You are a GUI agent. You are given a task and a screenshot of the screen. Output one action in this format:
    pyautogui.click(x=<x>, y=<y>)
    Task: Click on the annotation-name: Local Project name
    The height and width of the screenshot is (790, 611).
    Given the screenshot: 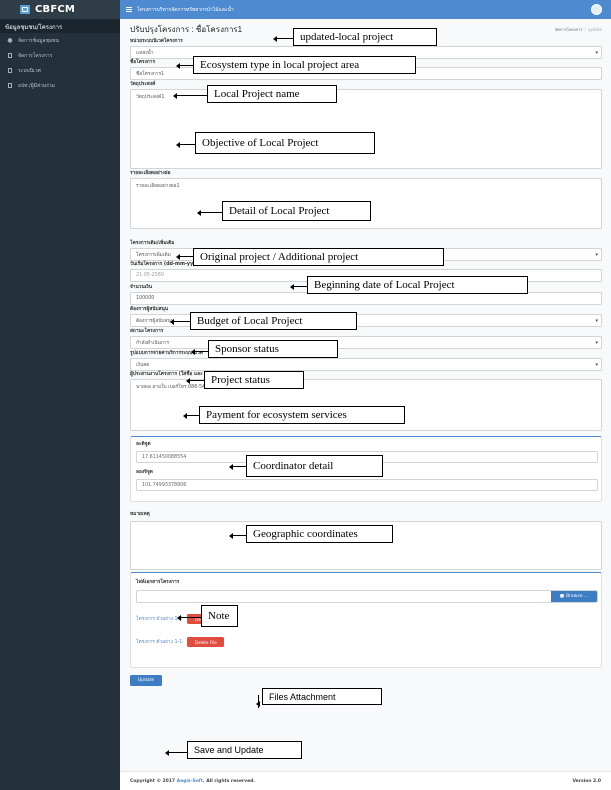 What is the action you would take?
    pyautogui.click(x=272, y=94)
    